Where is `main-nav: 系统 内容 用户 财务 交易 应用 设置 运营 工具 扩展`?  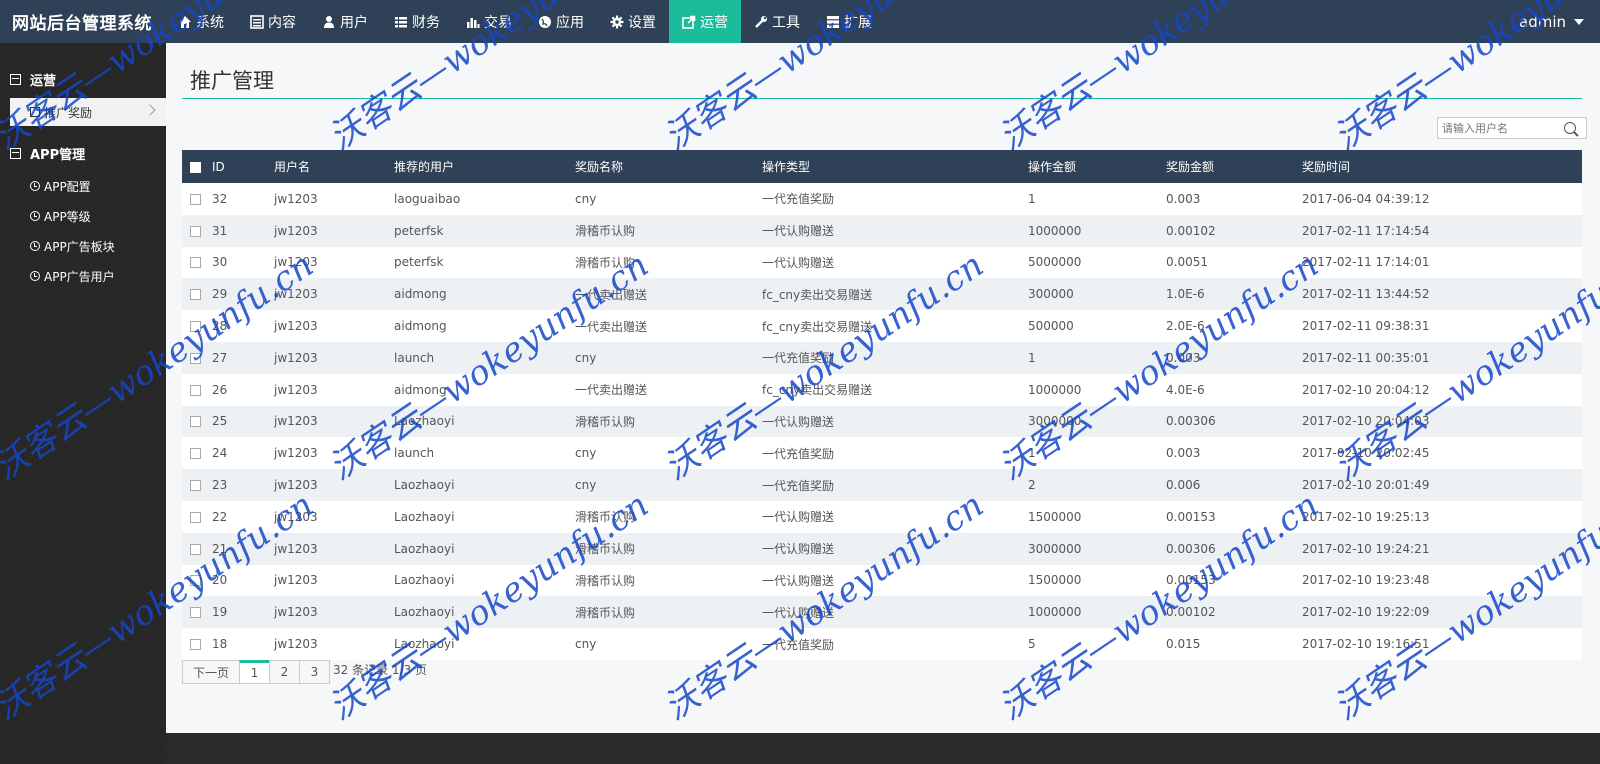 main-nav: 系统 内容 用户 财务 交易 应用 设置 运营 工具 扩展 is located at coordinates (525, 21).